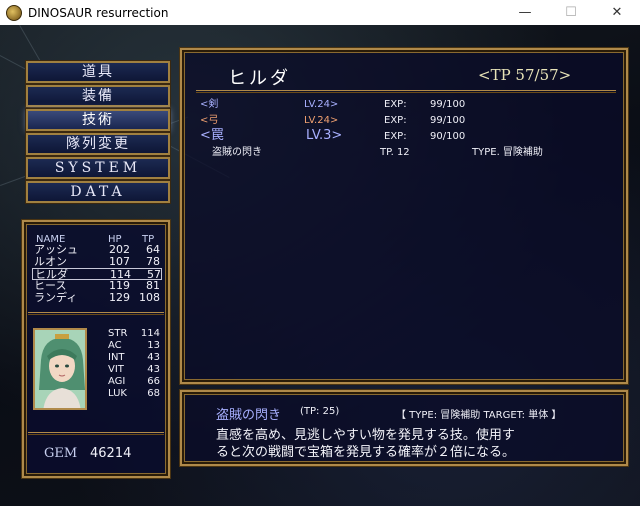 The height and width of the screenshot is (506, 640). What do you see at coordinates (259, 78) in the screenshot?
I see `character-name: ヒルダ` at bounding box center [259, 78].